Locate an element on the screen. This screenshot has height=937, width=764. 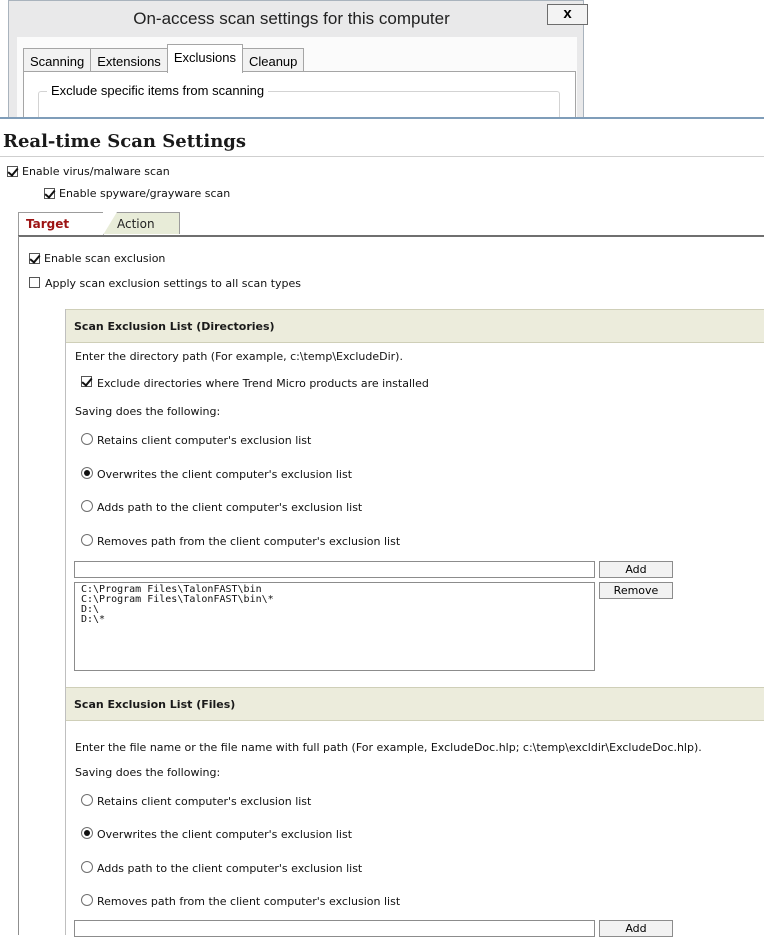
file-path-input is located at coordinates (334, 928).